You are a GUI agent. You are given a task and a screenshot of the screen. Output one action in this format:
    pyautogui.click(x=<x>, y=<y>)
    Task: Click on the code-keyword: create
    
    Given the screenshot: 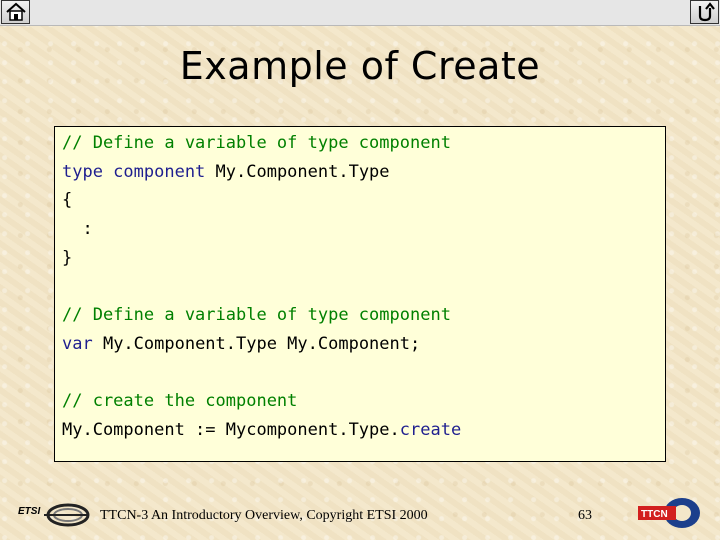 What is the action you would take?
    pyautogui.click(x=430, y=429)
    